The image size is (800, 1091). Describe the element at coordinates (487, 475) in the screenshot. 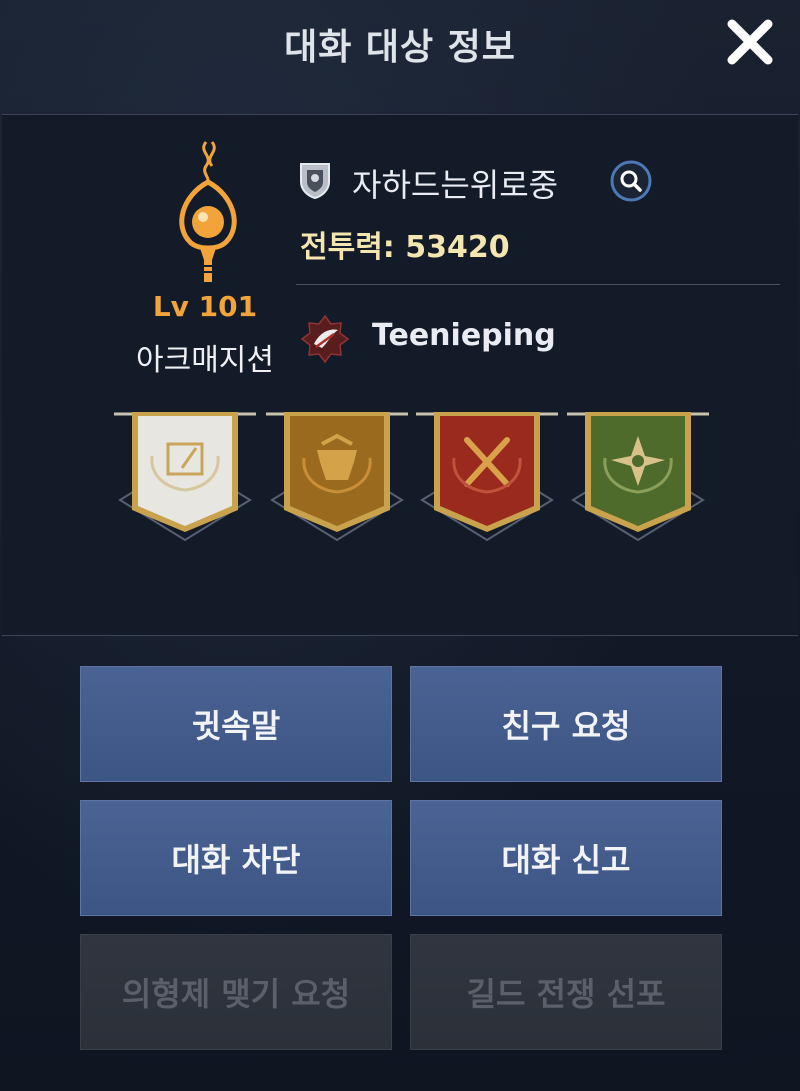

I see `banner-crossed-swords-icon` at that location.